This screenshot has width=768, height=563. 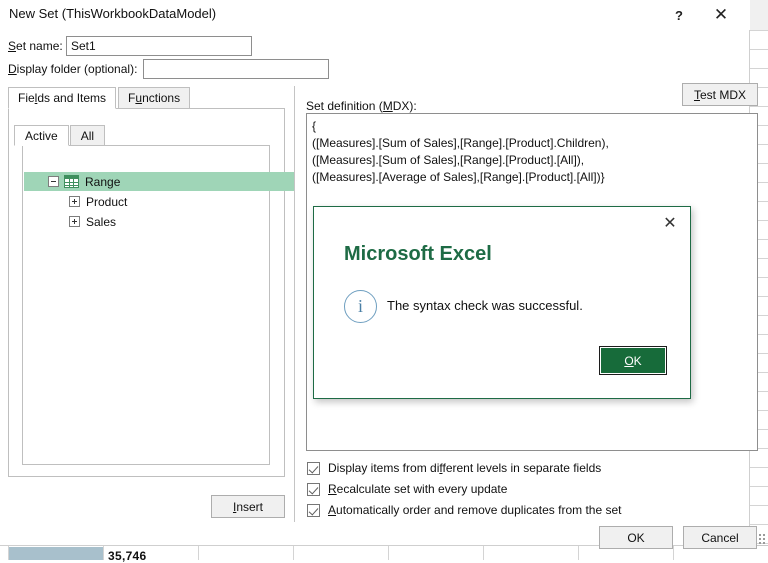 I want to click on message-ok-button: OK, so click(x=633, y=360).